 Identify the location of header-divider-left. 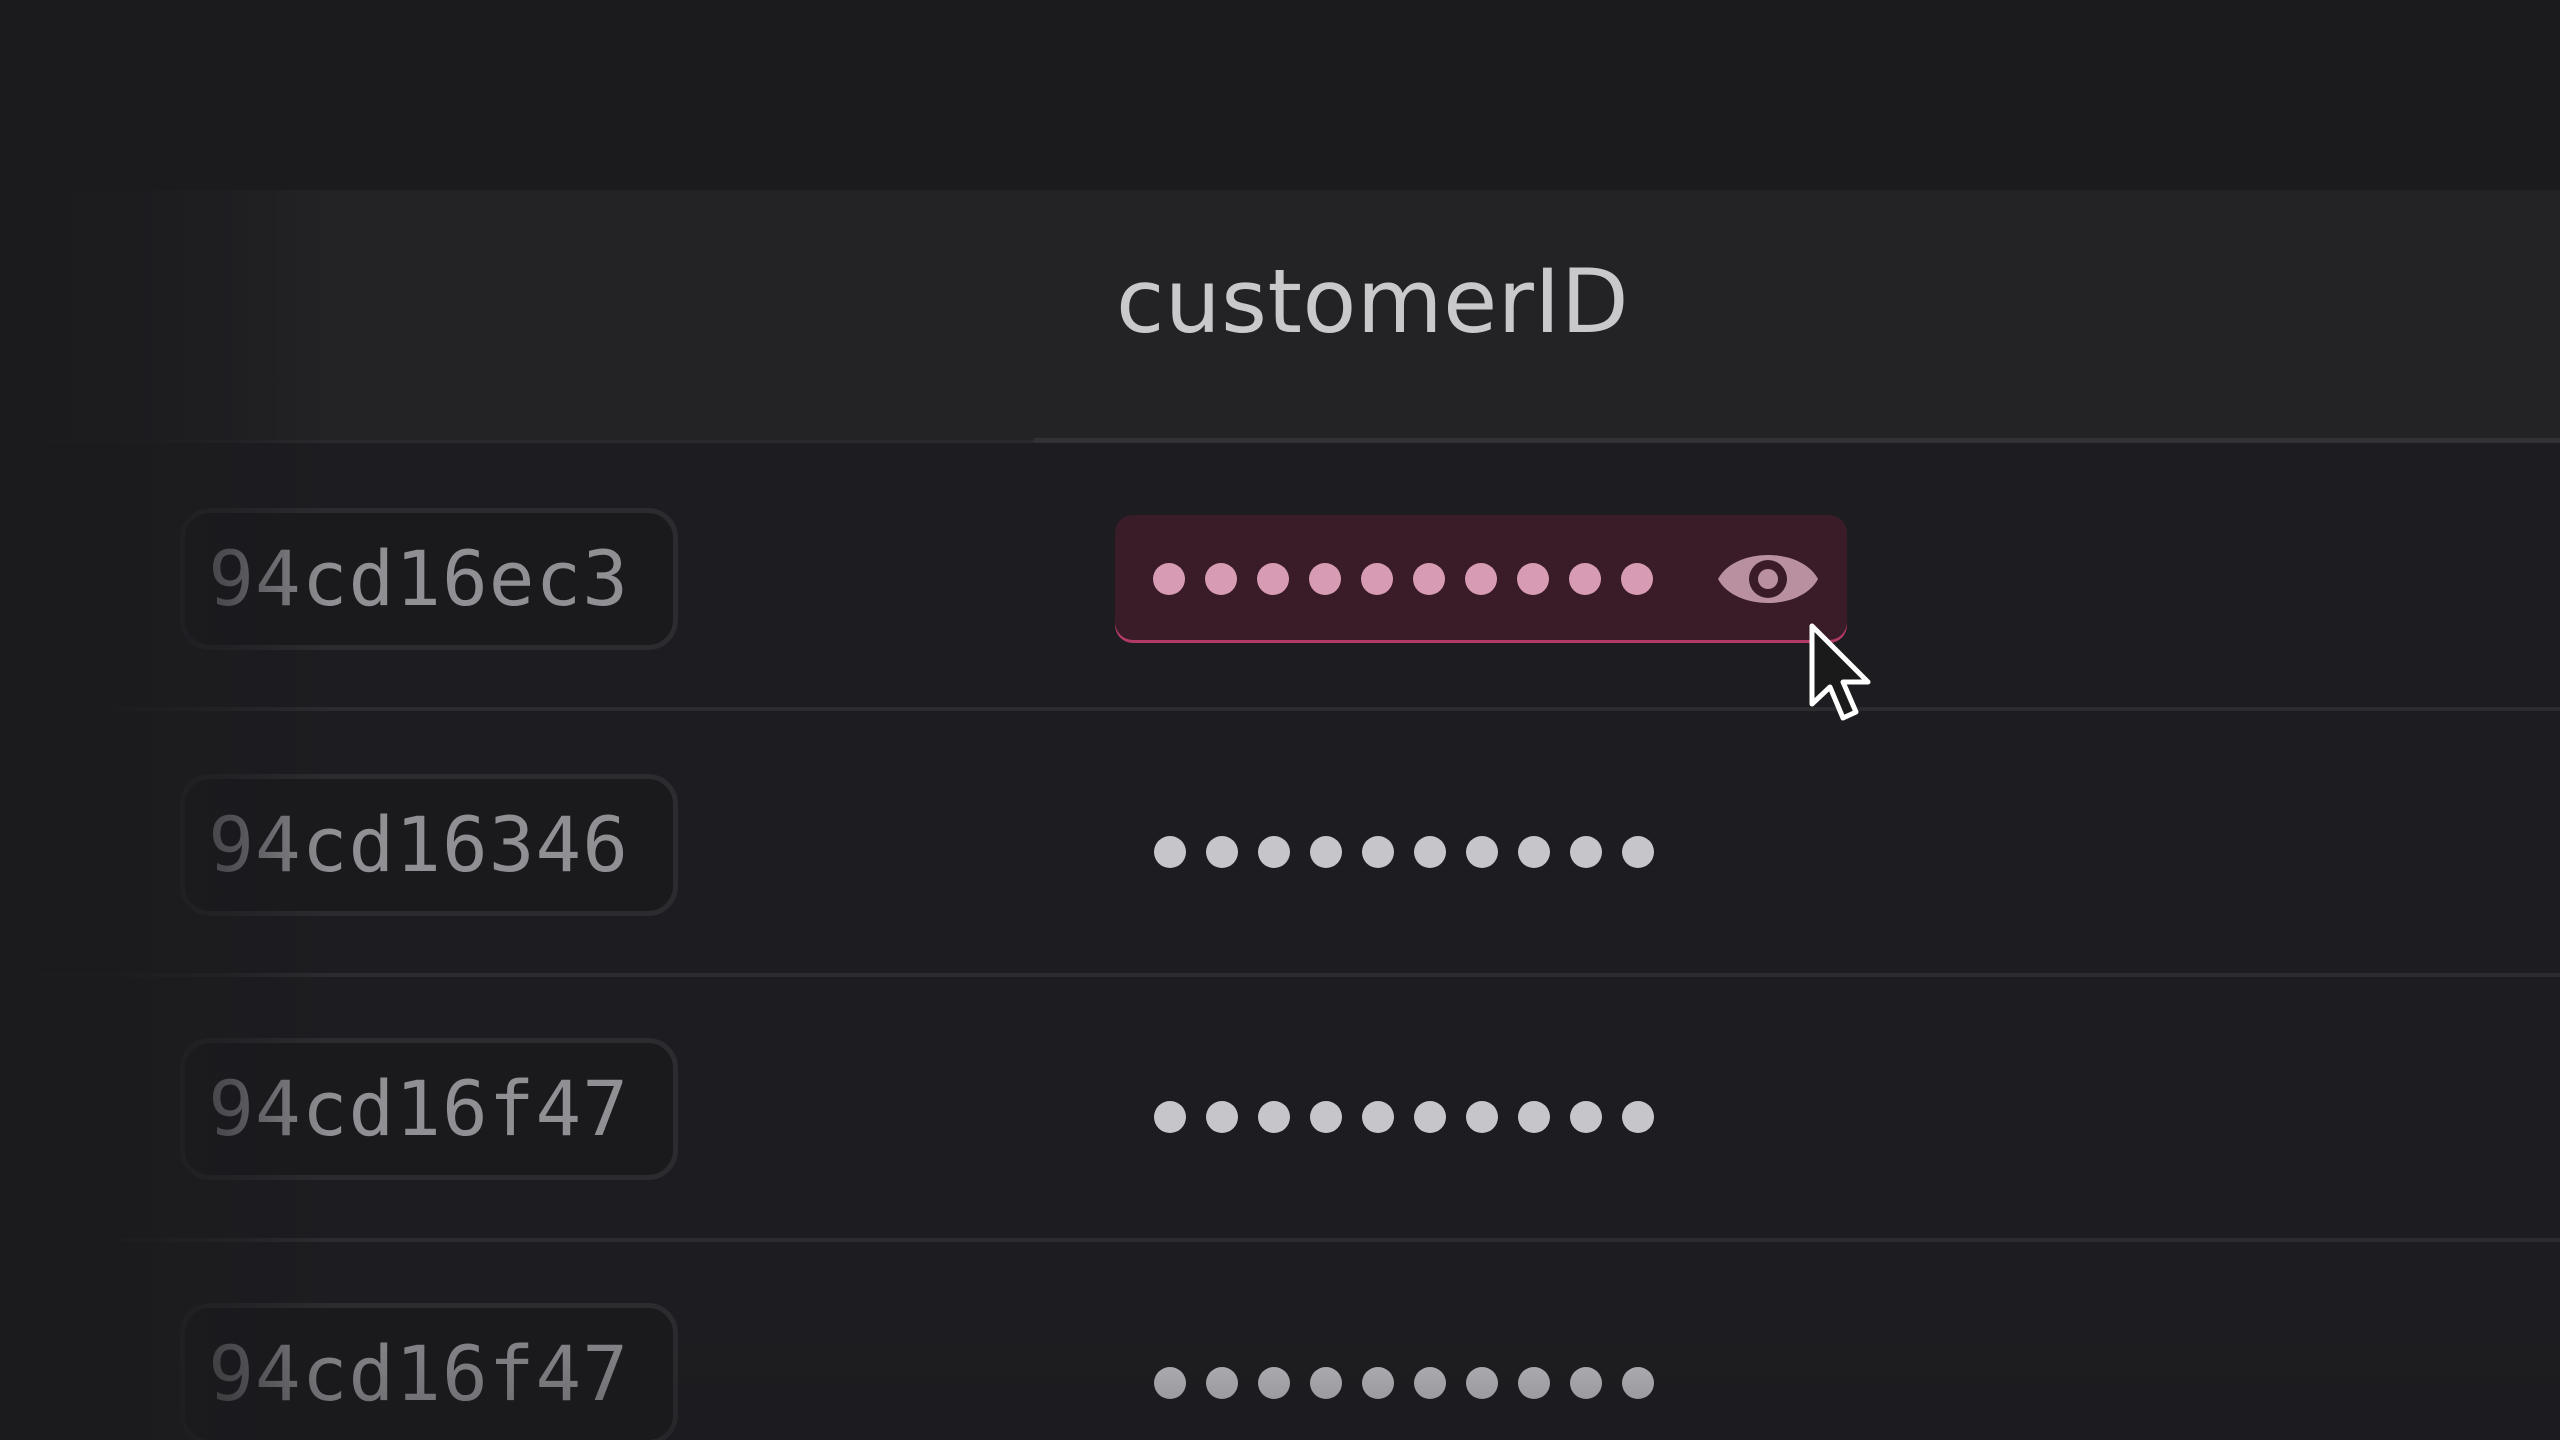
(517, 441).